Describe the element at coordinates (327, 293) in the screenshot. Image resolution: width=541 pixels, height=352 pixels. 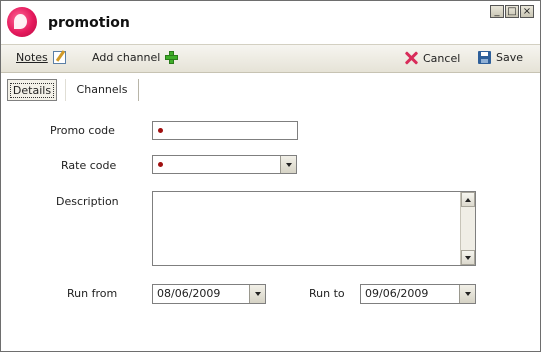
I see `run-to-label: Run to` at that location.